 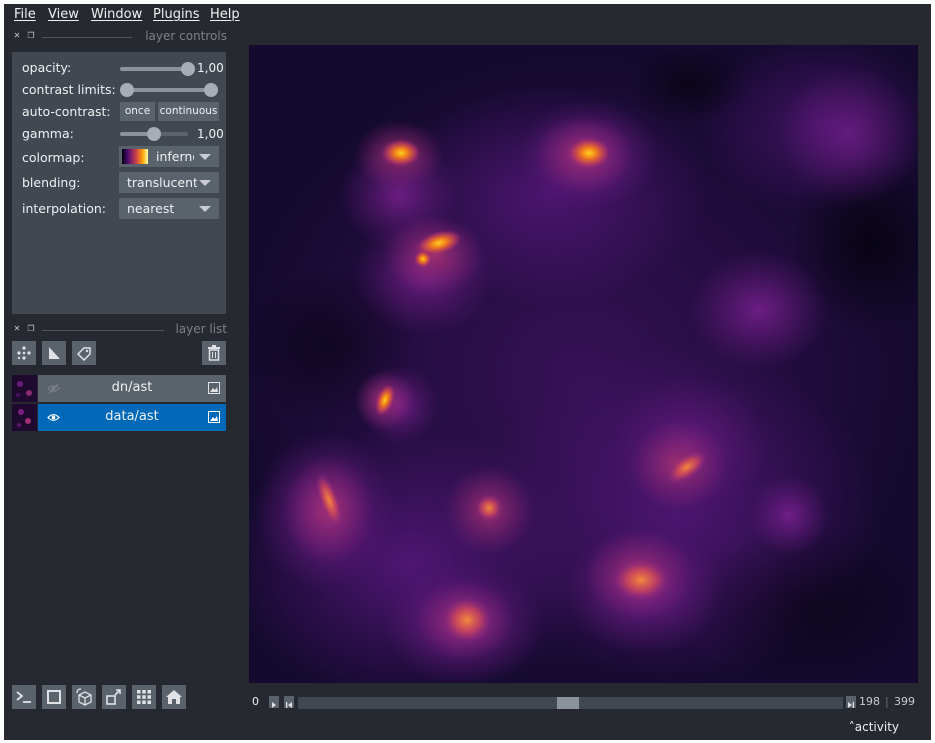 I want to click on home-button, so click(x=174, y=697).